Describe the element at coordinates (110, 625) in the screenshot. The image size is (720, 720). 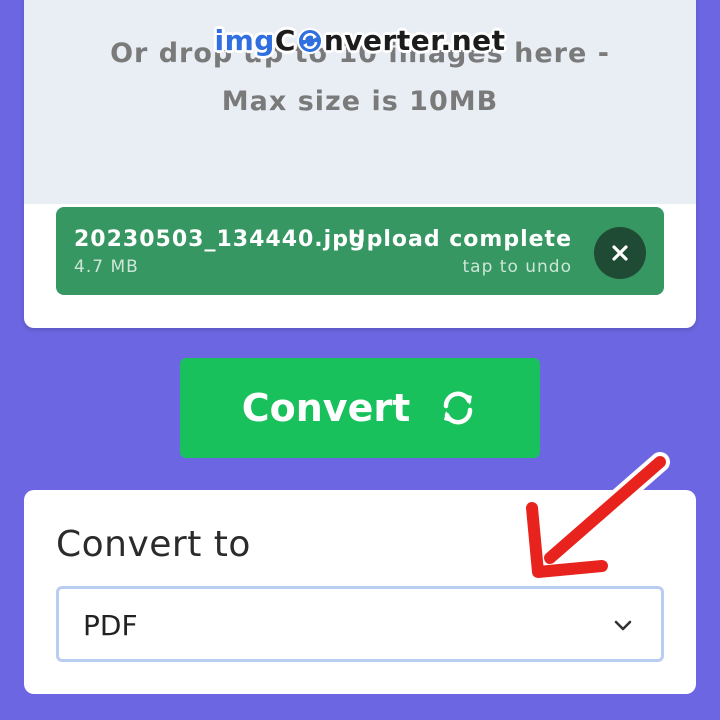
I see `format-select-value: PDF` at that location.